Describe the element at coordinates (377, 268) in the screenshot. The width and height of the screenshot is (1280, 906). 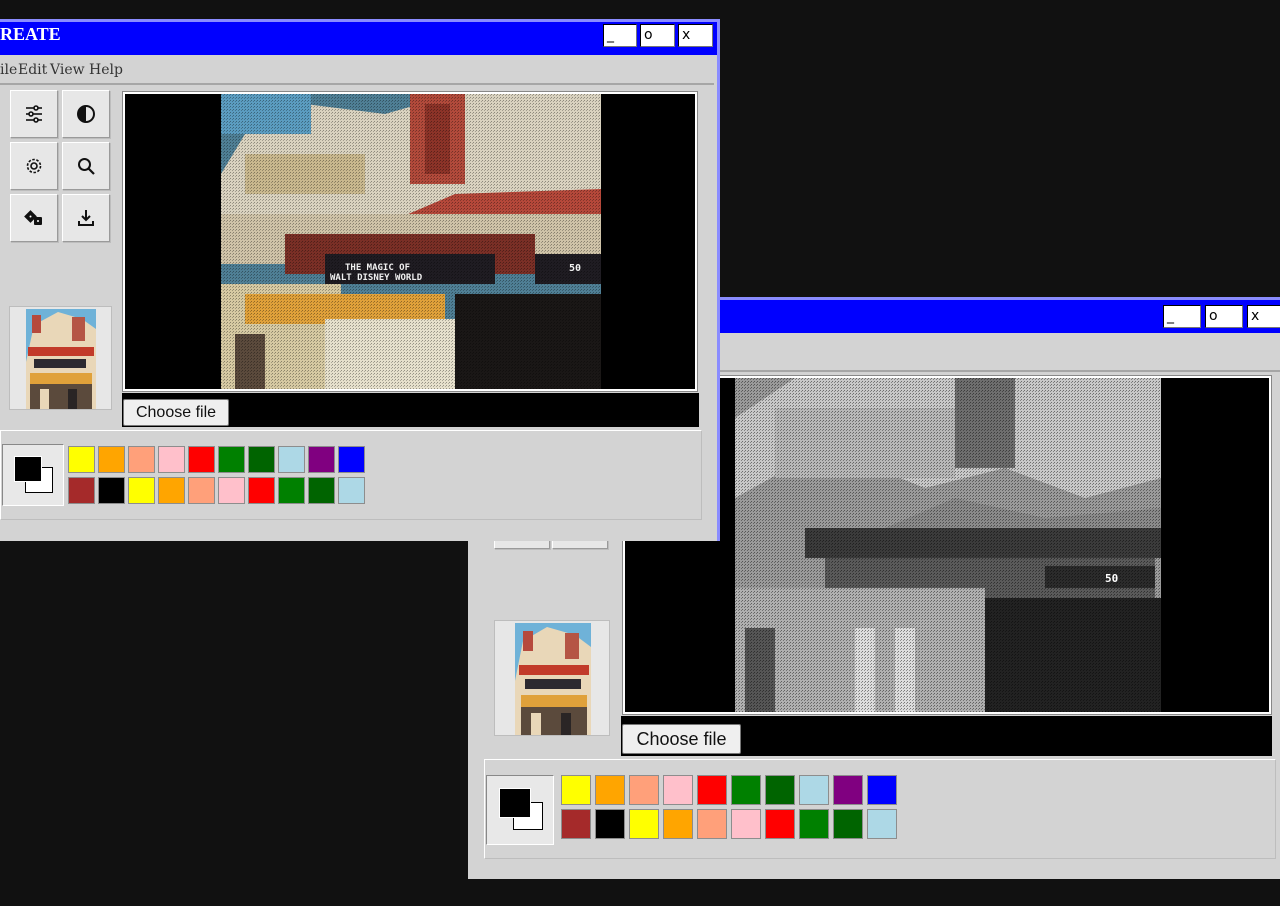
I see `sign-line-1: THE MAGIC OF` at that location.